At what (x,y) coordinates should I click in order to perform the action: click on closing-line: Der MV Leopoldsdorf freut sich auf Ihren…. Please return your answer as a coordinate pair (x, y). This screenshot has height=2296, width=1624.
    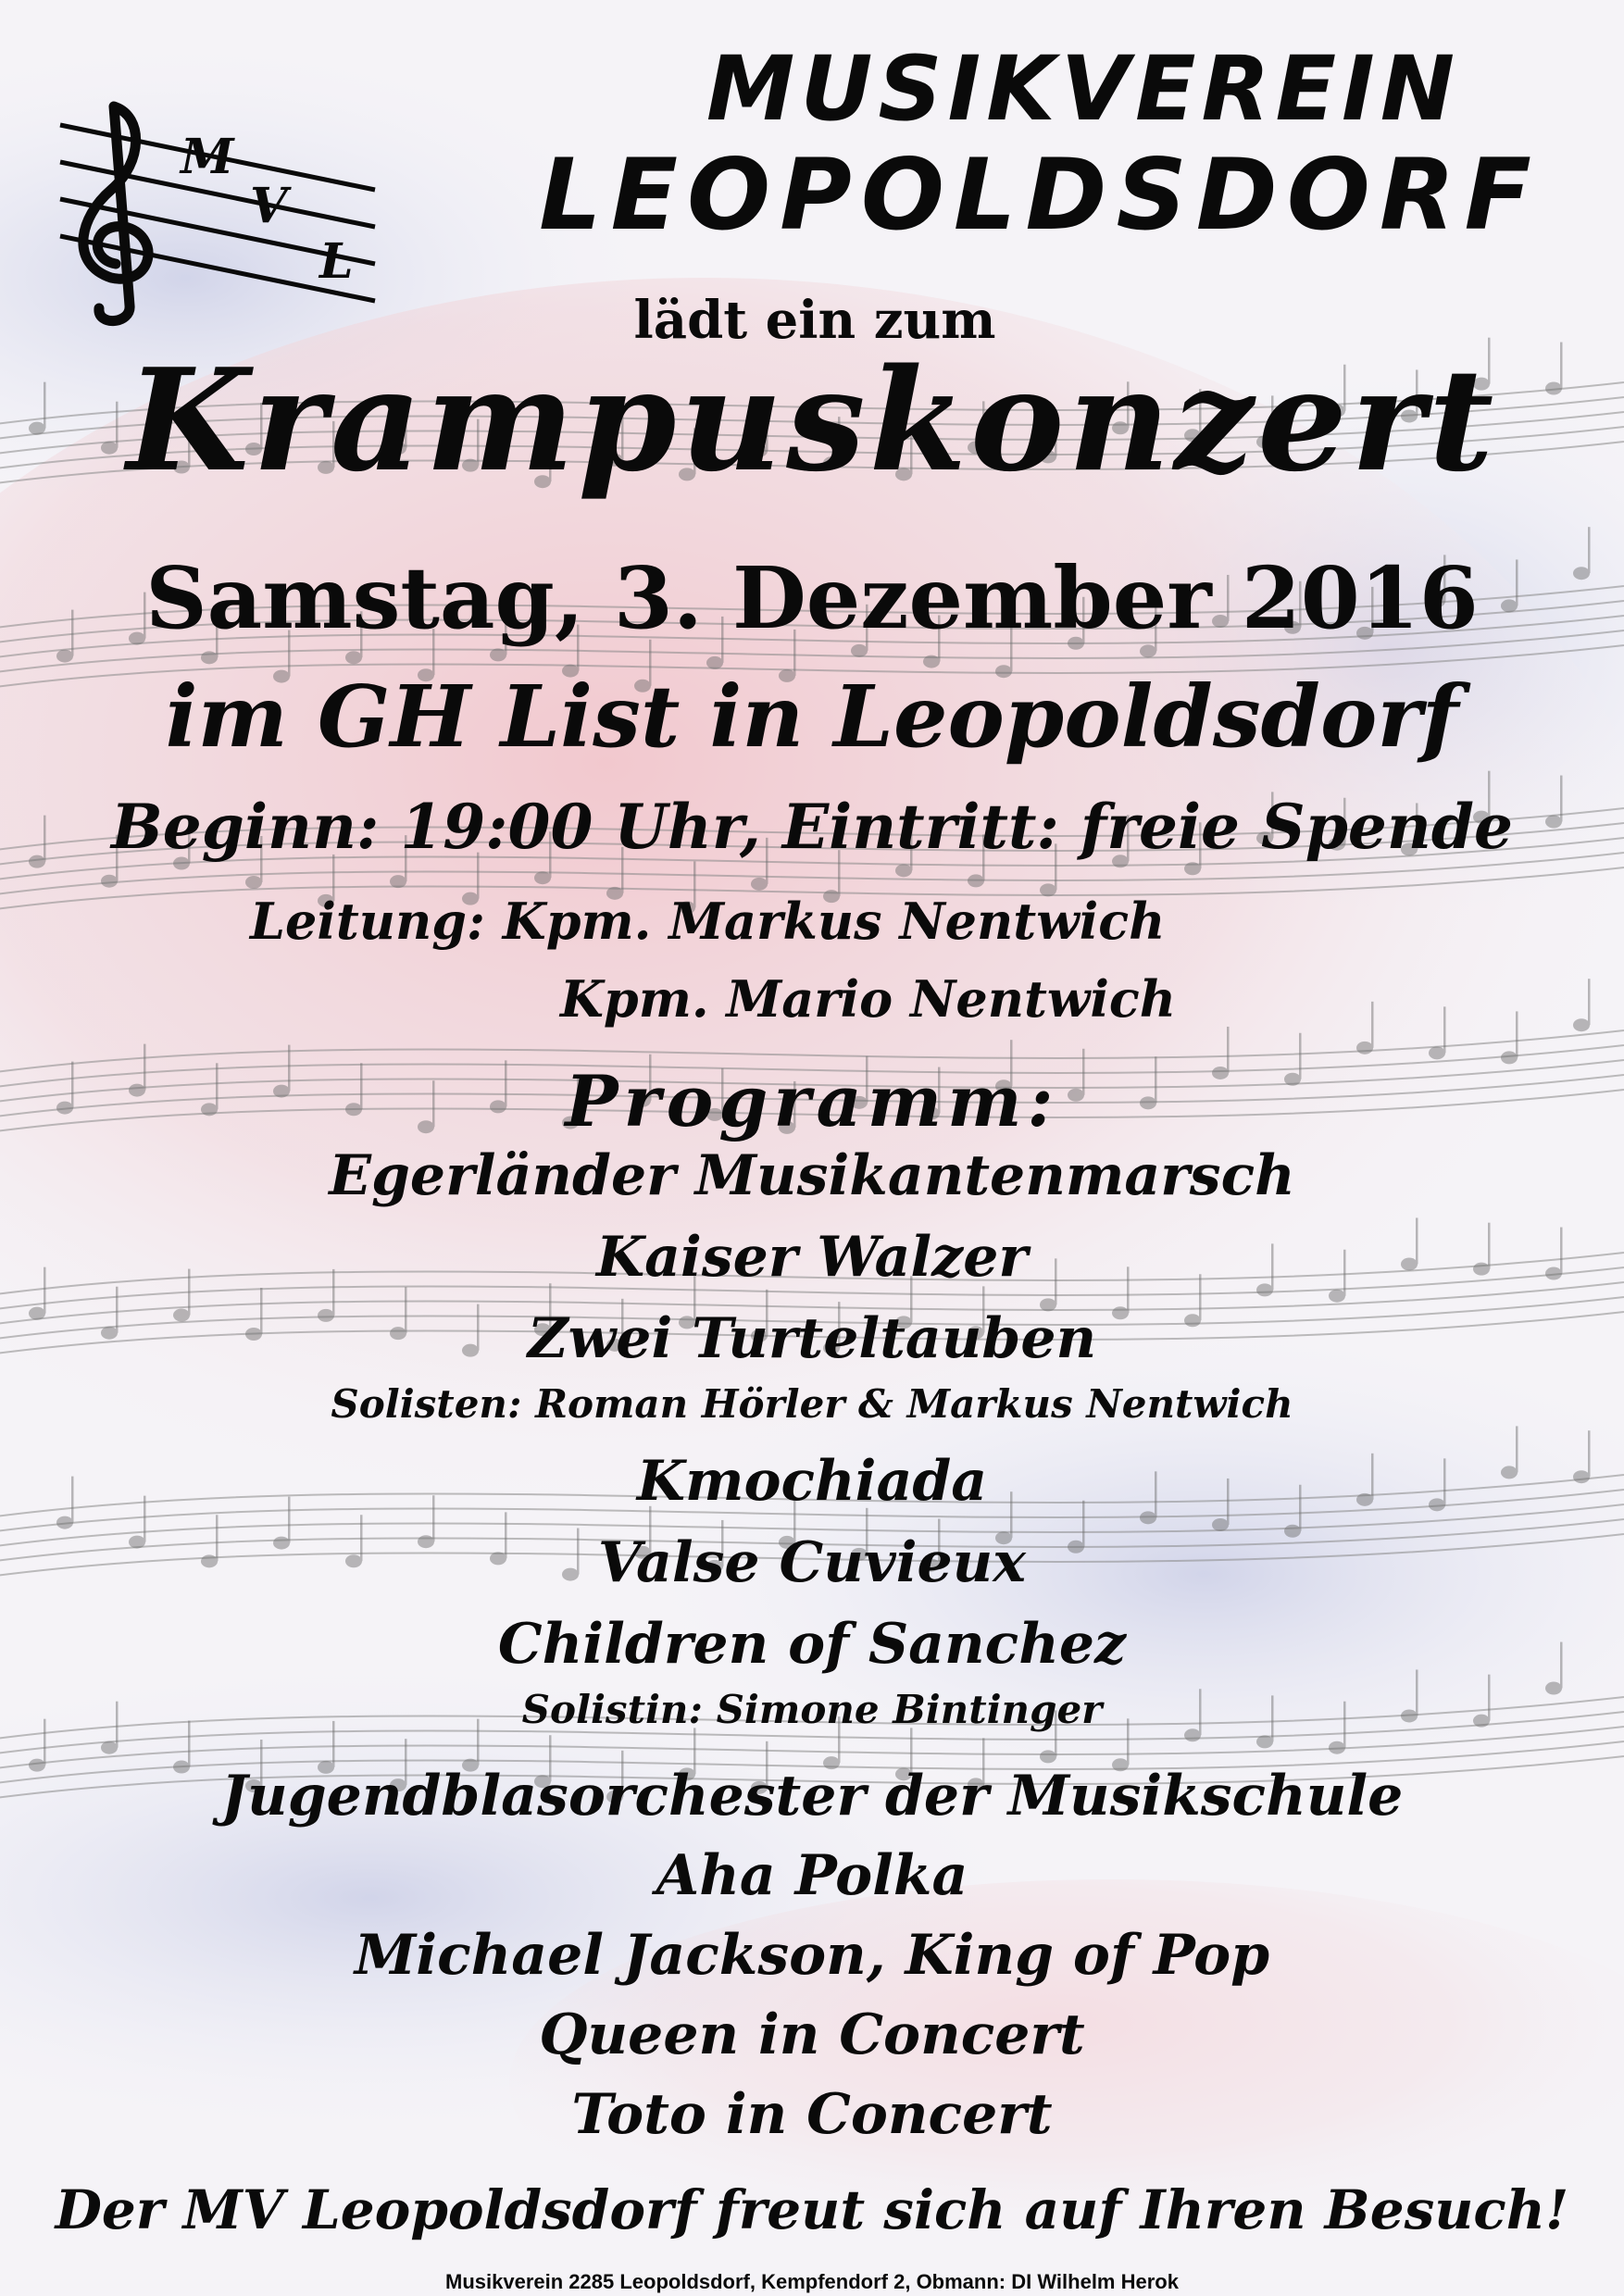
    Looking at the image, I should click on (812, 2209).